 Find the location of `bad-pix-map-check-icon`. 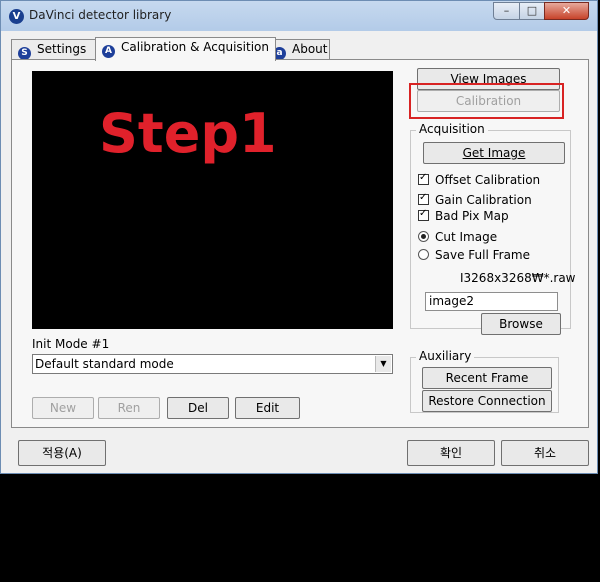

bad-pix-map-check-icon is located at coordinates (423, 214).